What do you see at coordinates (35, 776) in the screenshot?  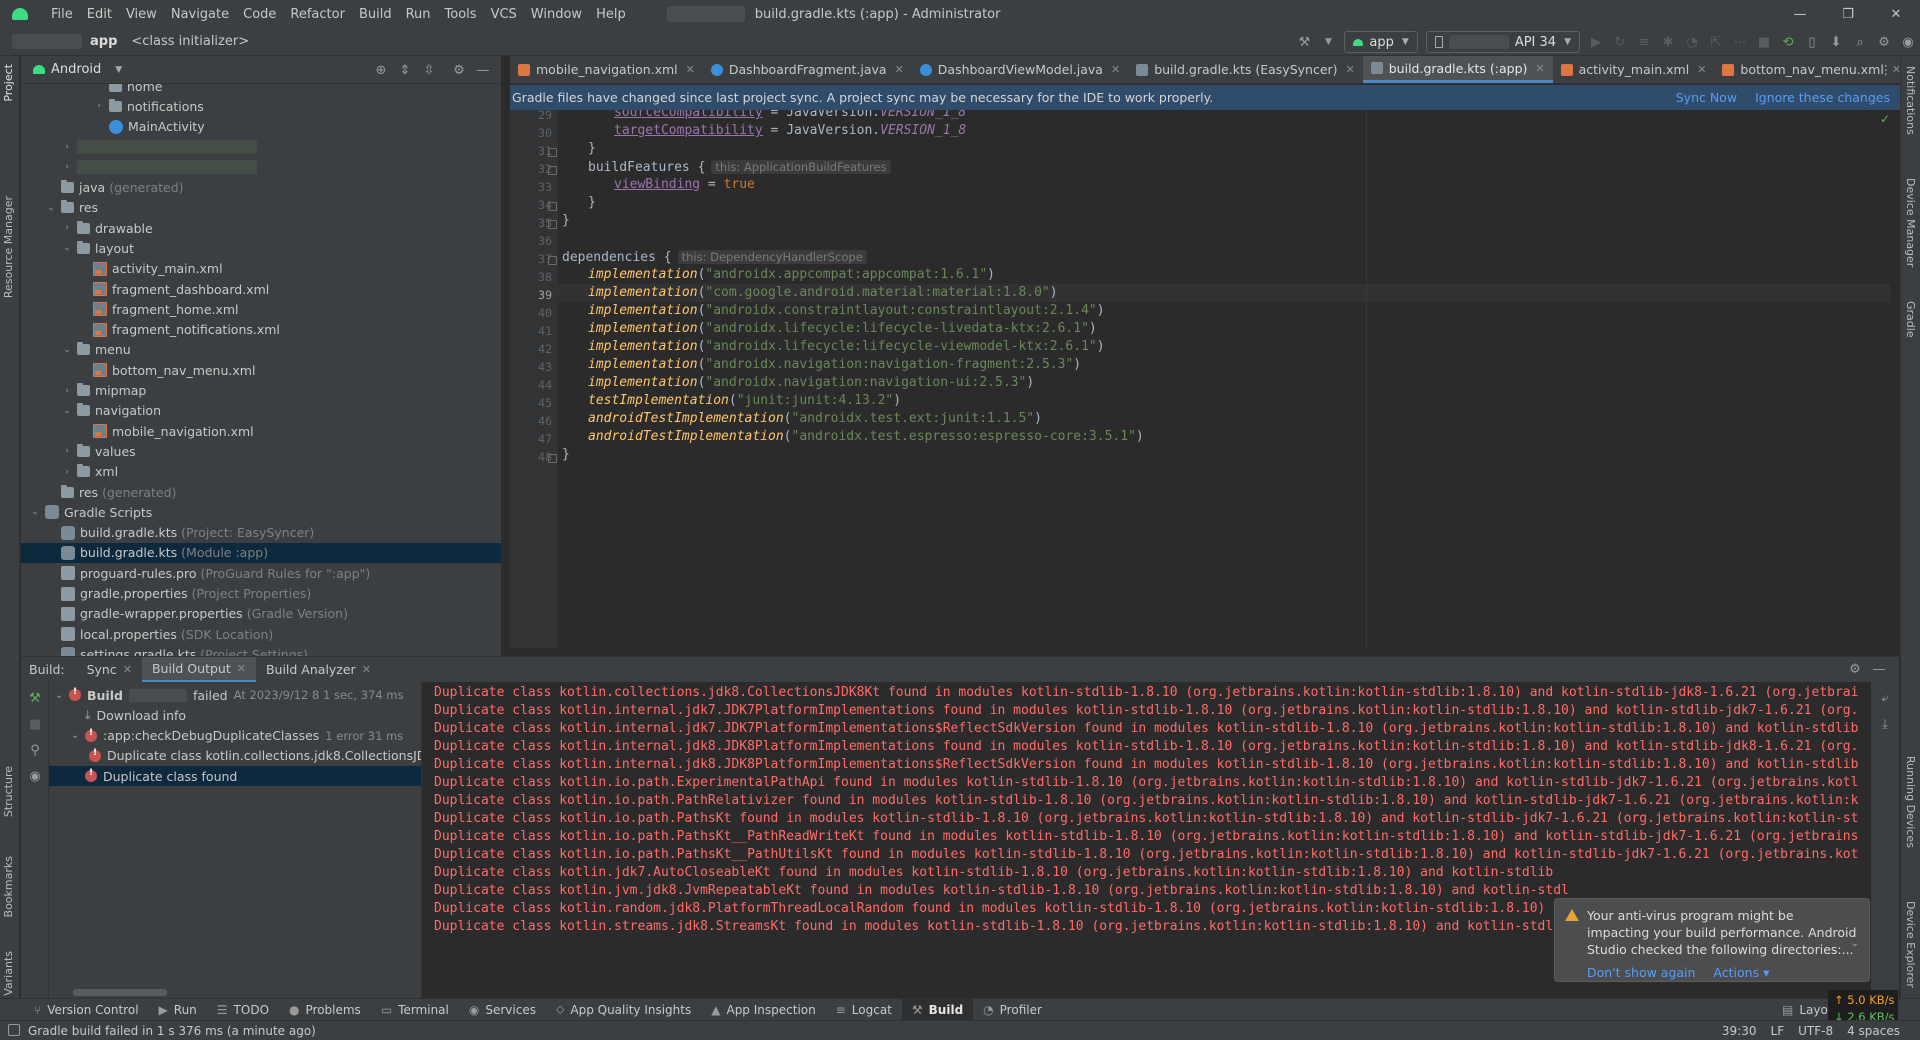 I see `eye-icon: ◉` at bounding box center [35, 776].